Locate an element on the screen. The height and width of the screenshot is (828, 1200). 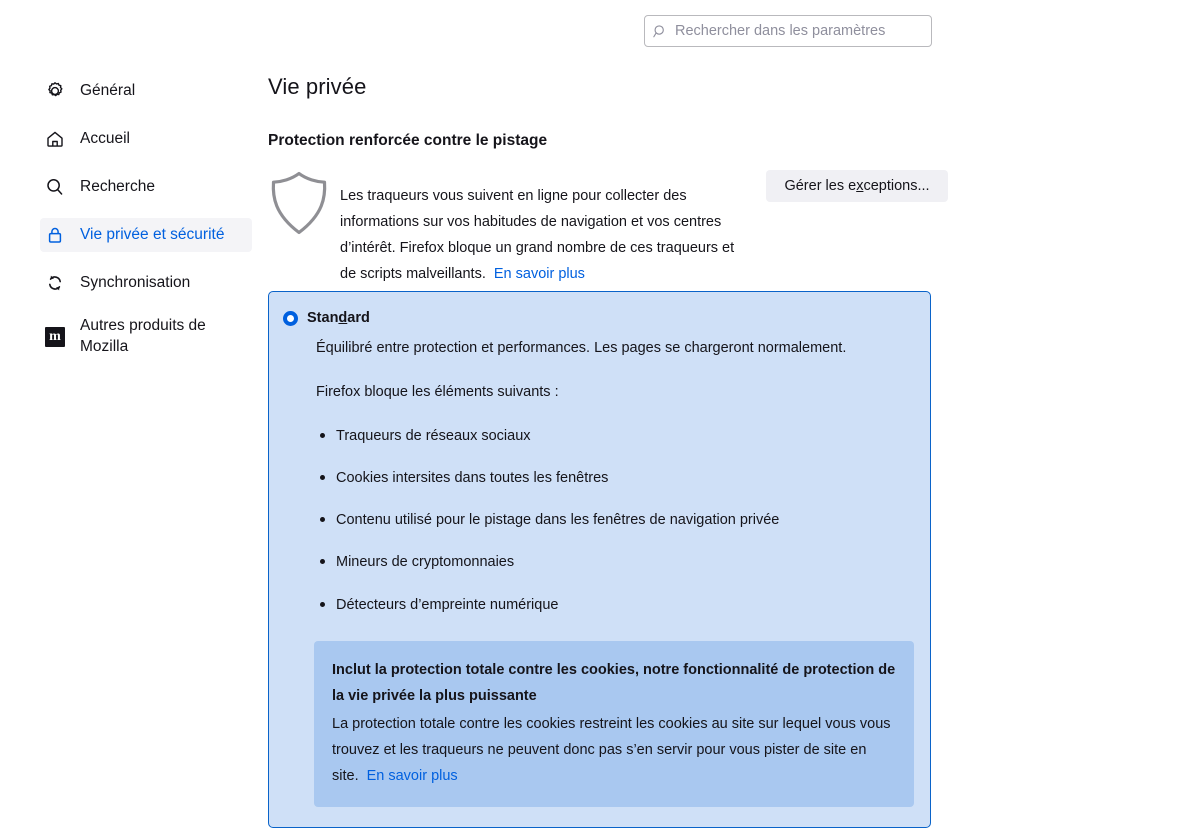
radio-label-standard: Standard is located at coordinates (338, 318).